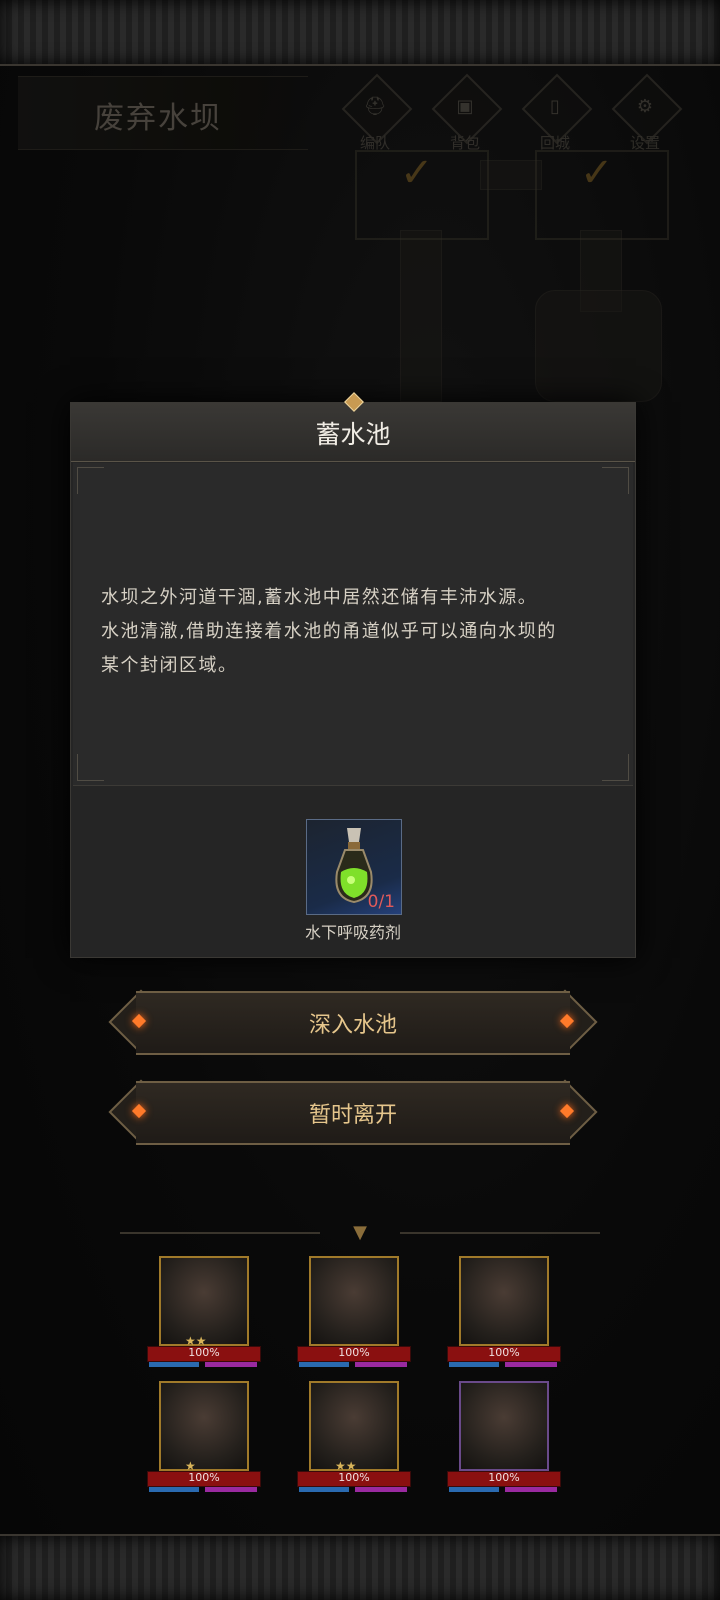 This screenshot has width=720, height=1600. What do you see at coordinates (354, 867) in the screenshot?
I see `required-item-slot: 0/1` at bounding box center [354, 867].